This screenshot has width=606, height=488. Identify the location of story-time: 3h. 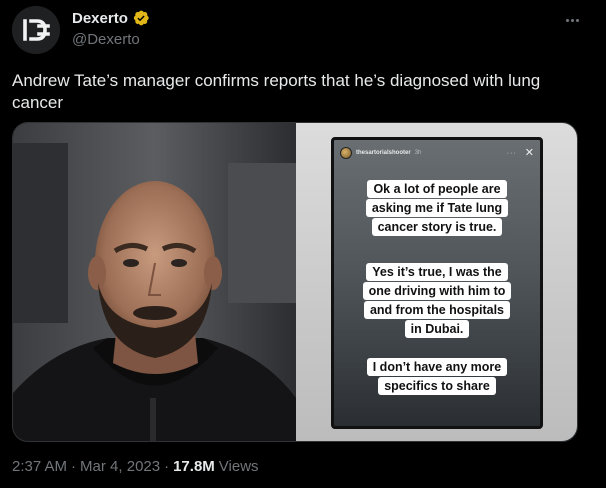
(418, 153).